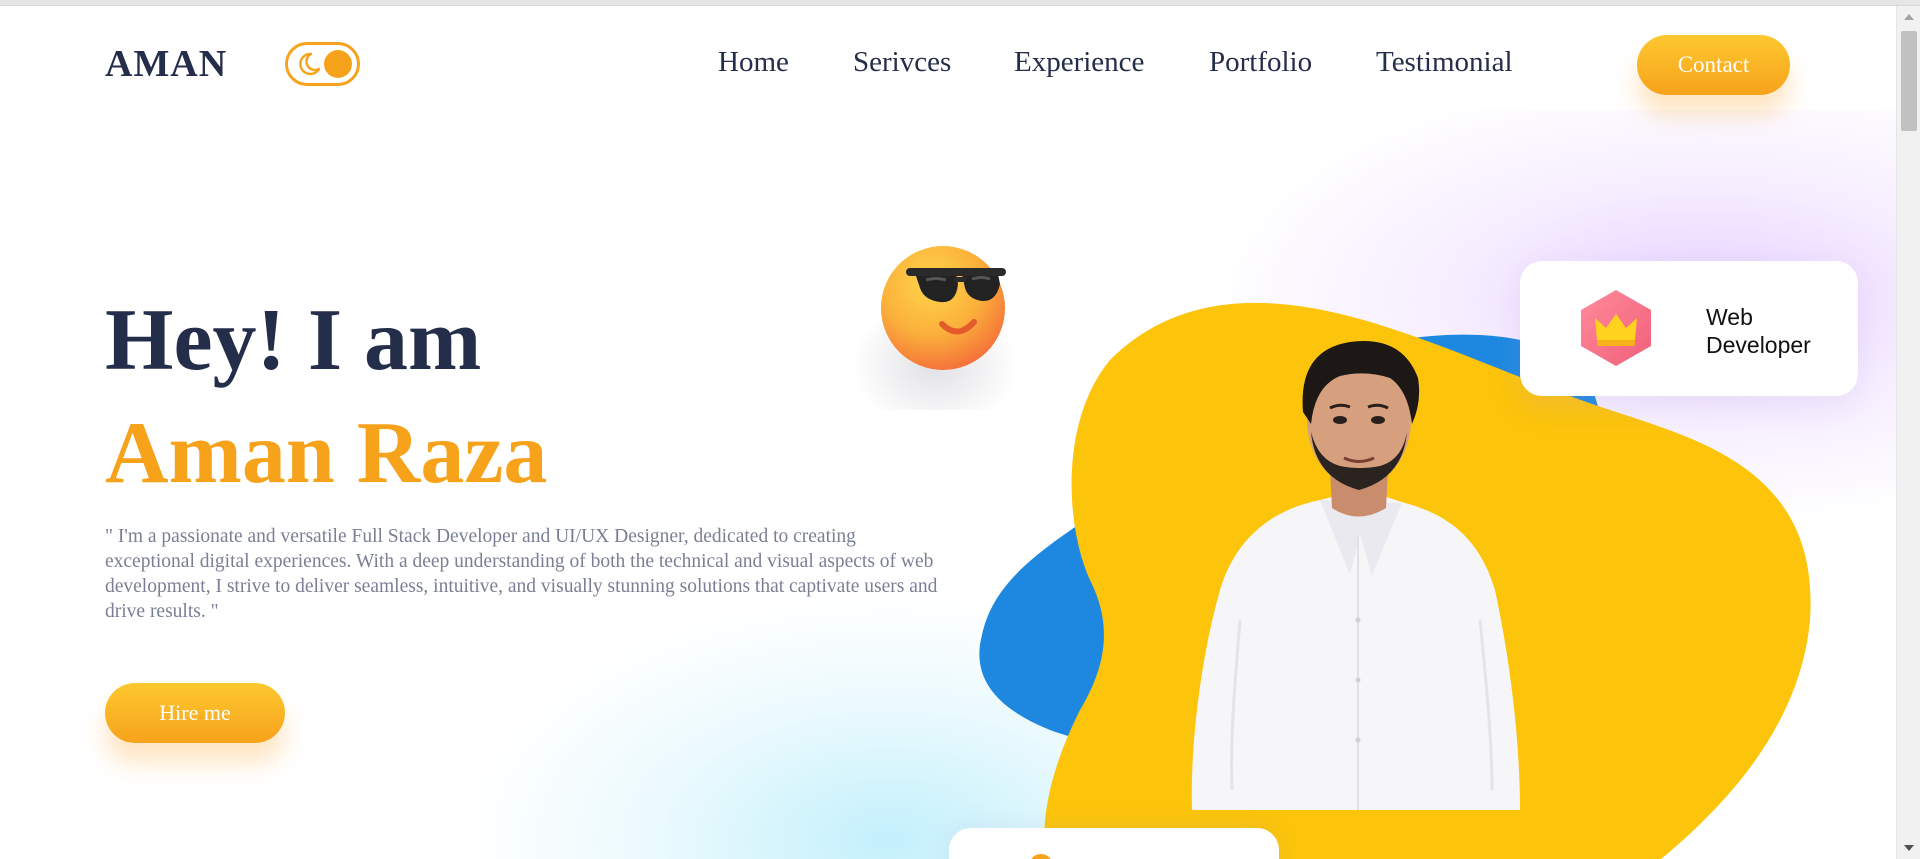  Describe the element at coordinates (1041, 856) in the screenshot. I see `orange-dot-icon` at that location.